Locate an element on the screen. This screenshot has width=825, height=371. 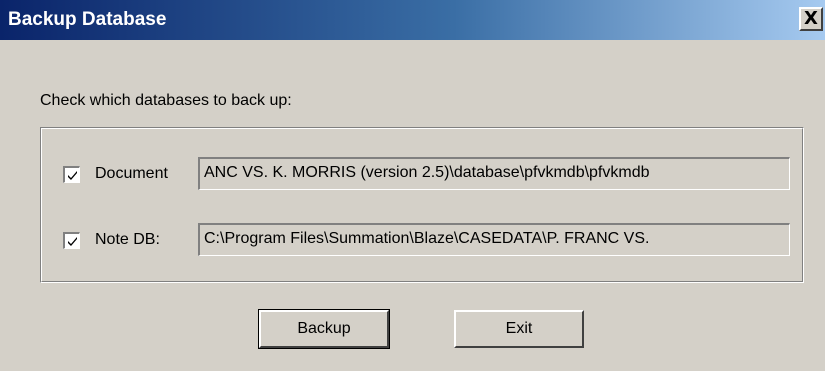
note-db-label: Note DB: is located at coordinates (127, 239).